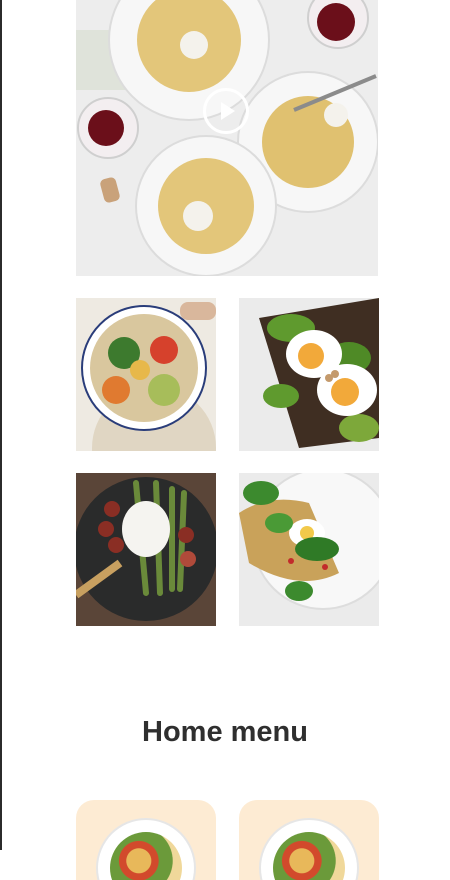 The image size is (450, 880). I want to click on gallery-photo-asparagus-egg, so click(146, 549).